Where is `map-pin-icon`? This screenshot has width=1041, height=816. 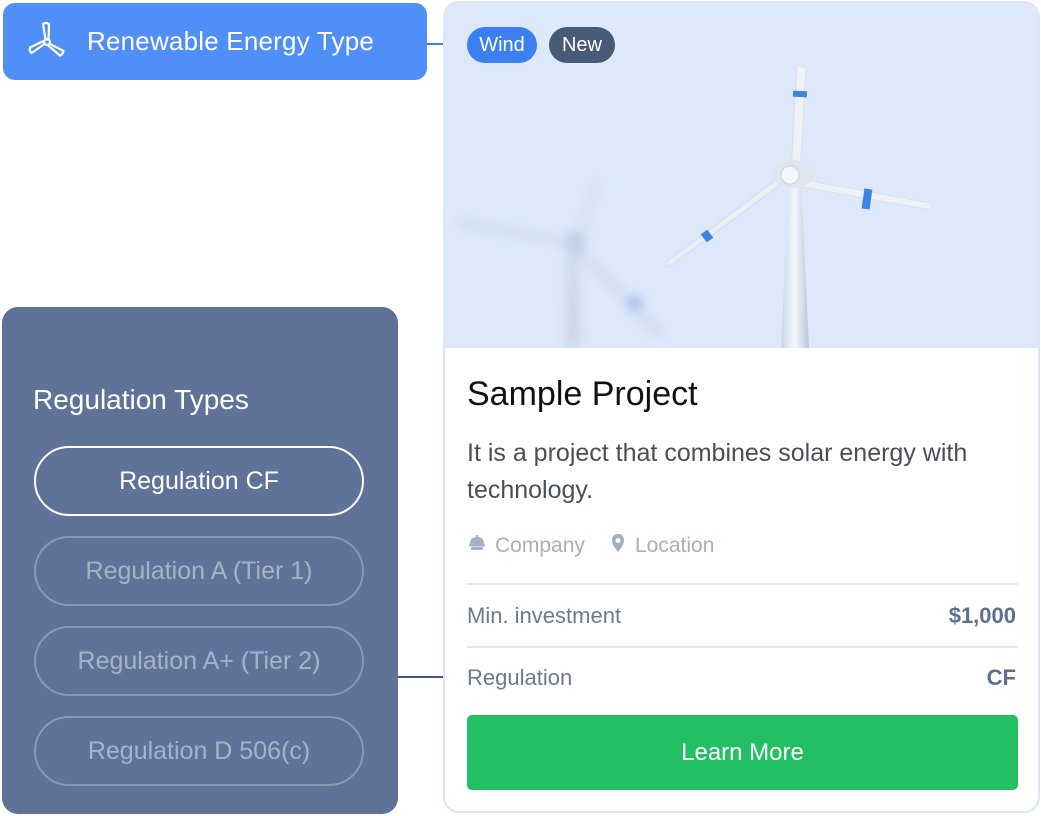
map-pin-icon is located at coordinates (618, 546).